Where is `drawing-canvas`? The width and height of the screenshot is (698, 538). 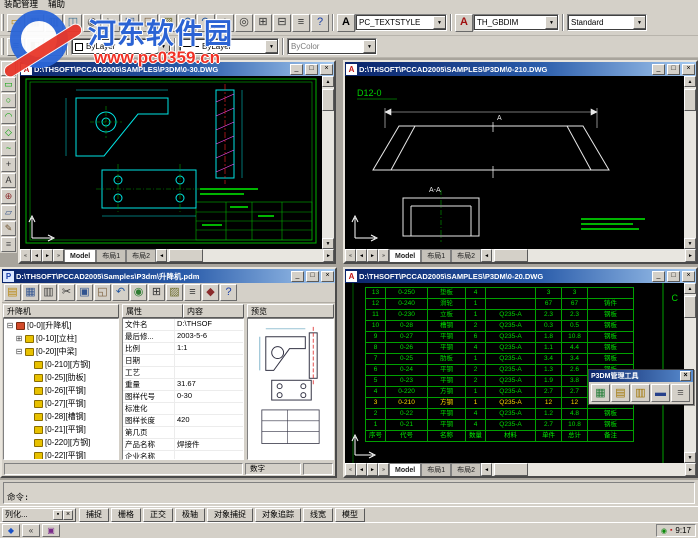 drawing-canvas is located at coordinates (171, 162).